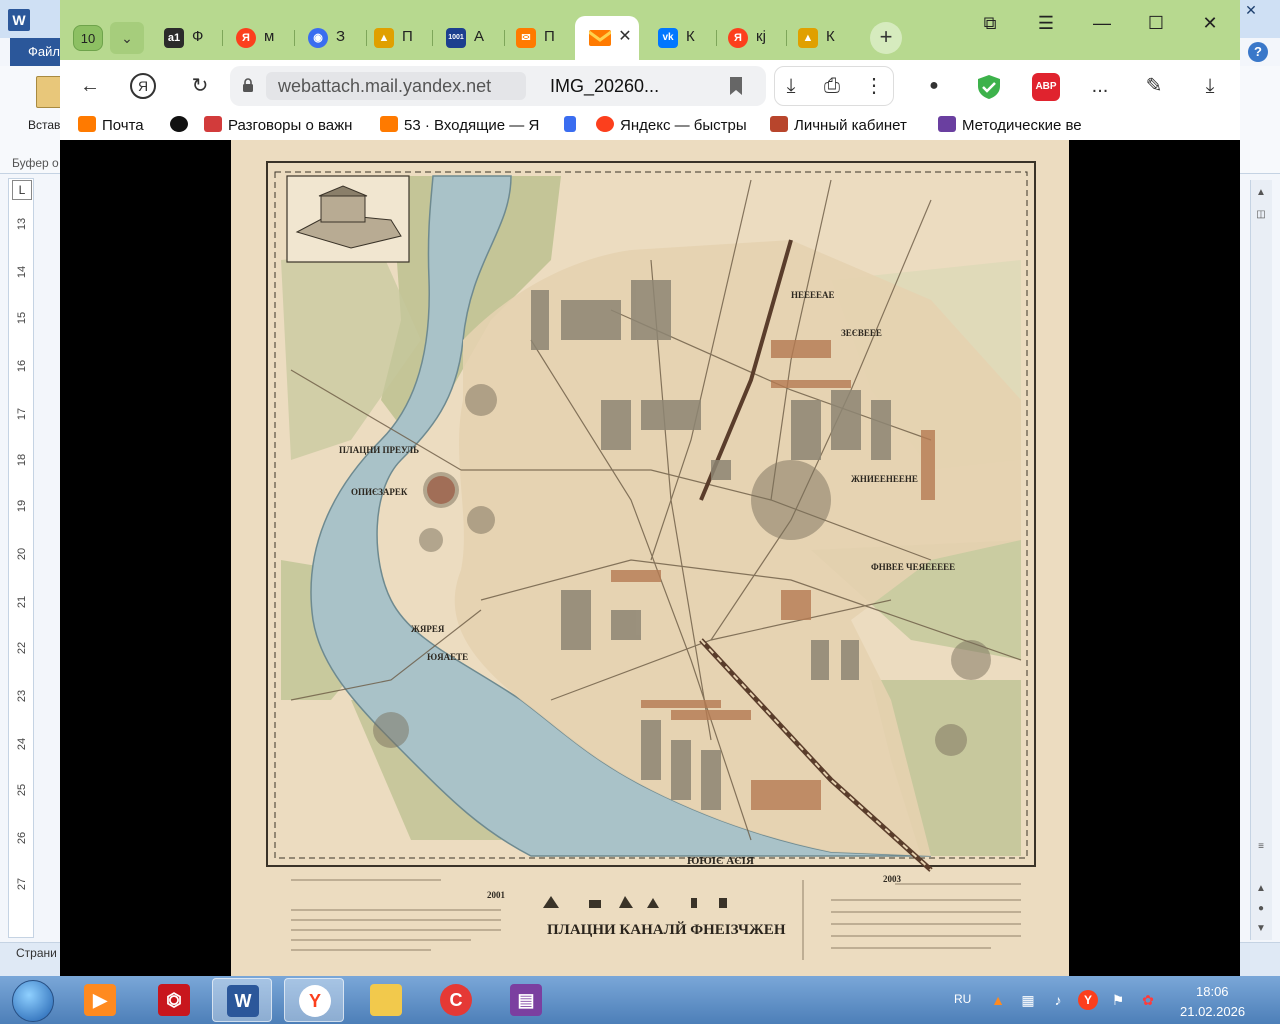  I want to click on more-menu-icon: ⋮, so click(874, 86).